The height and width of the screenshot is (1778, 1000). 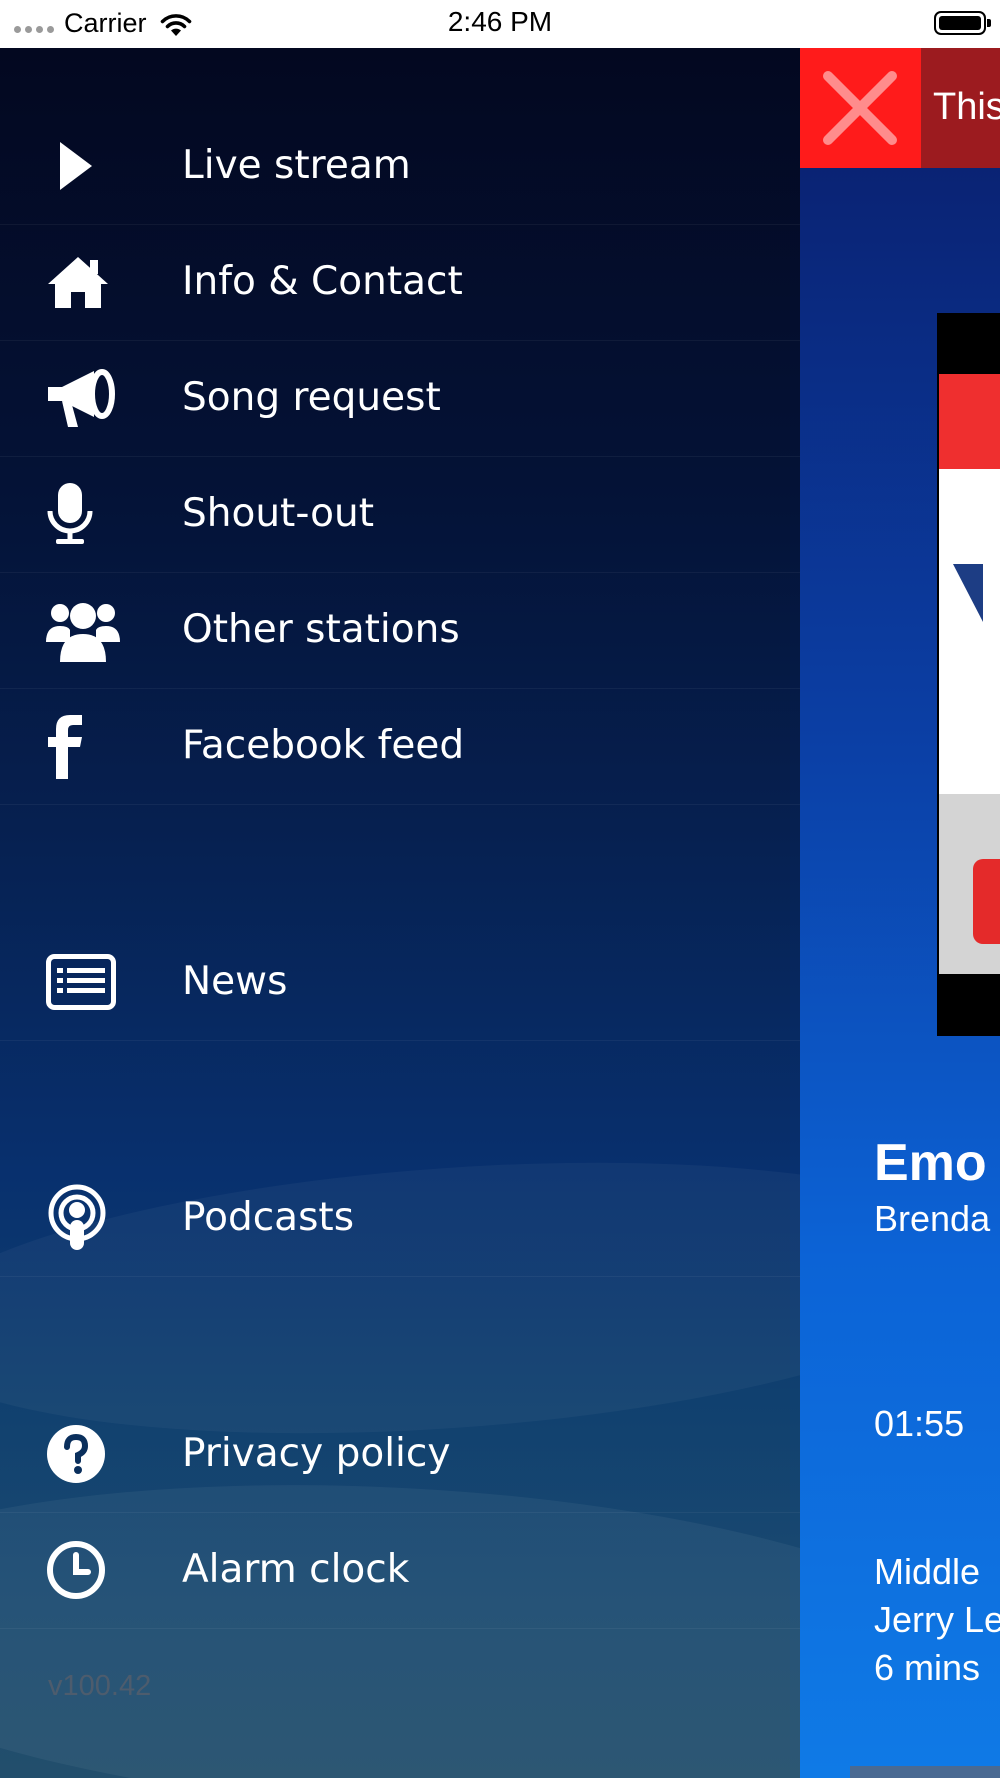 I want to click on close-icon, so click(x=860, y=108).